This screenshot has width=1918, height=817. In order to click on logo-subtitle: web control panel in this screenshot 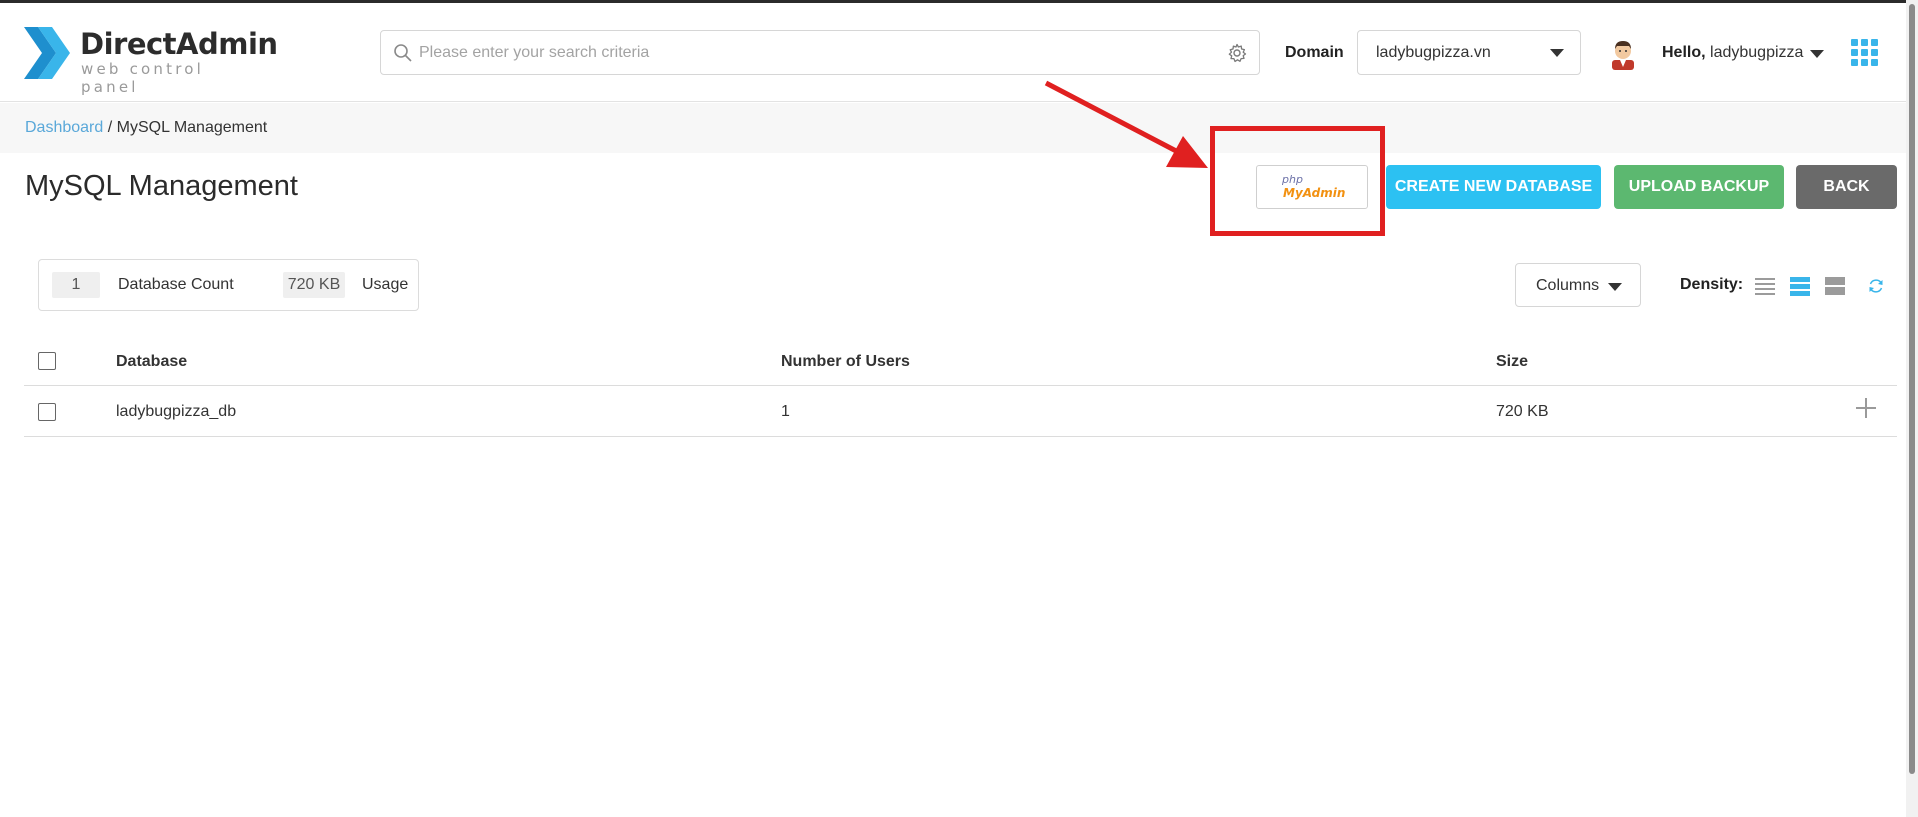, I will do `click(142, 78)`.